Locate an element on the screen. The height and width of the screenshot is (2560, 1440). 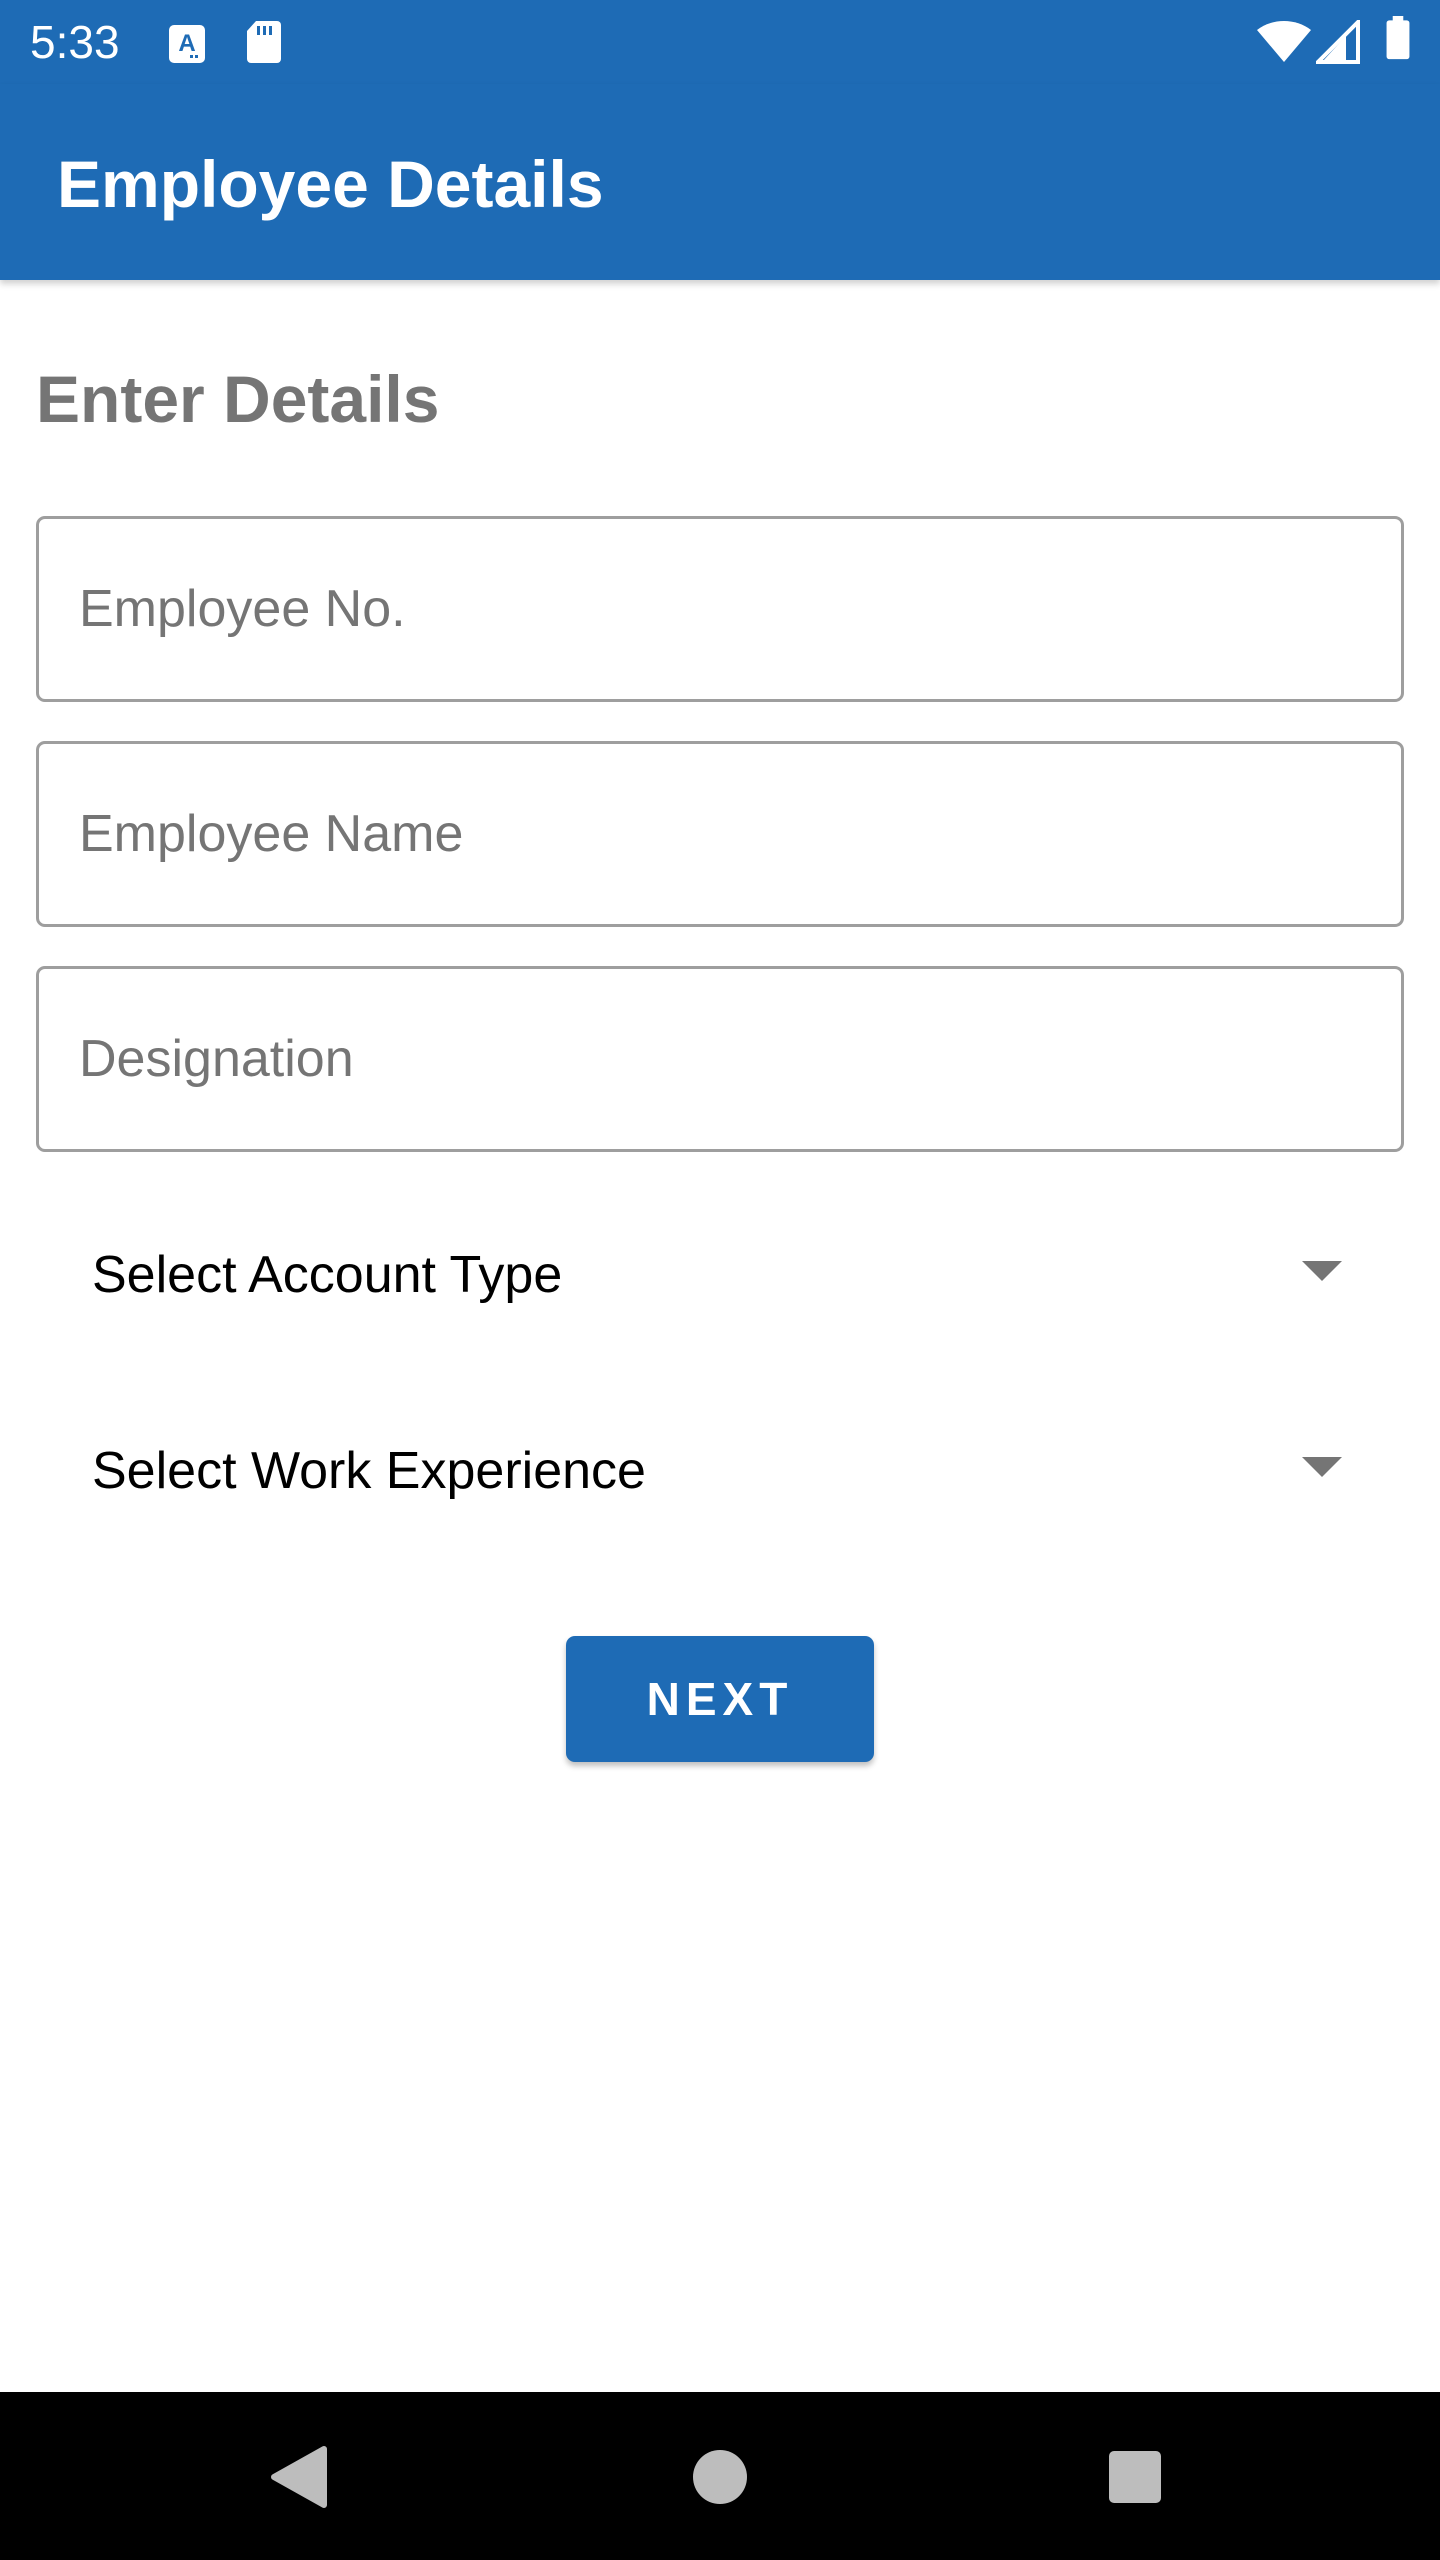
section-heading: Enter Details is located at coordinates (238, 399).